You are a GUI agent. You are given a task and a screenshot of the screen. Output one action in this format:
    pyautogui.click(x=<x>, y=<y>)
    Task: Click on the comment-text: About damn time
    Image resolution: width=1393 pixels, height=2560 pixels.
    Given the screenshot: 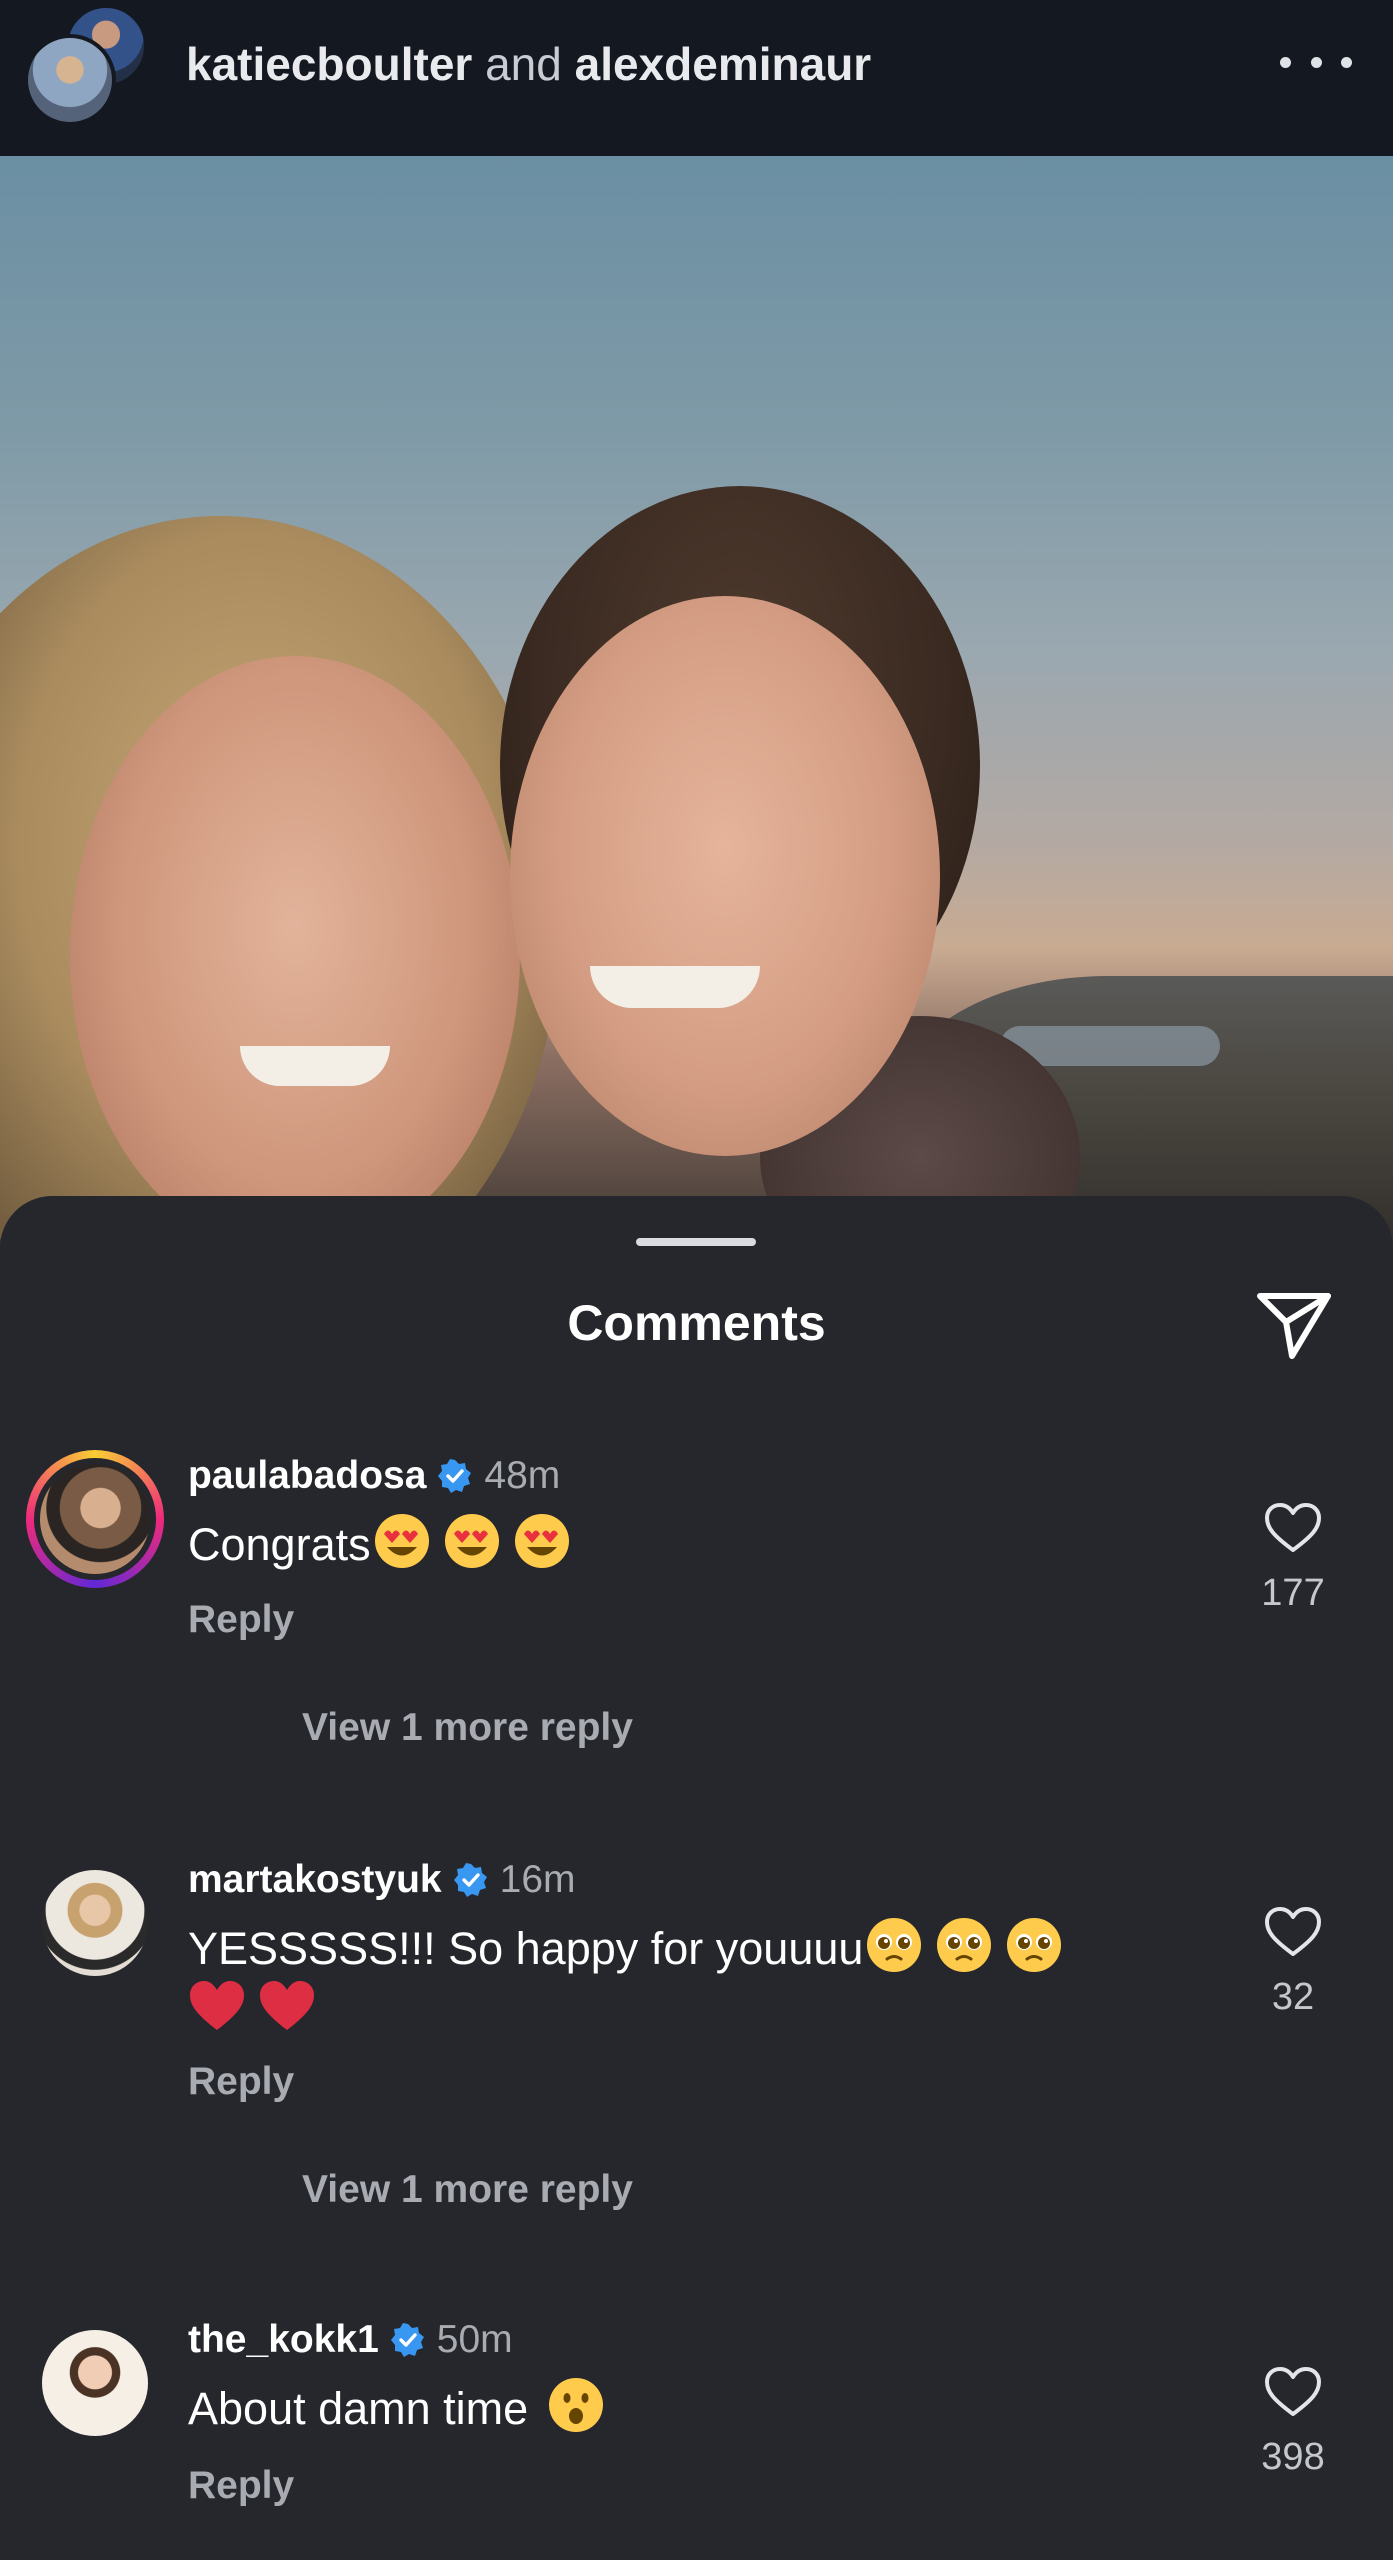 What is the action you would take?
    pyautogui.click(x=688, y=2407)
    